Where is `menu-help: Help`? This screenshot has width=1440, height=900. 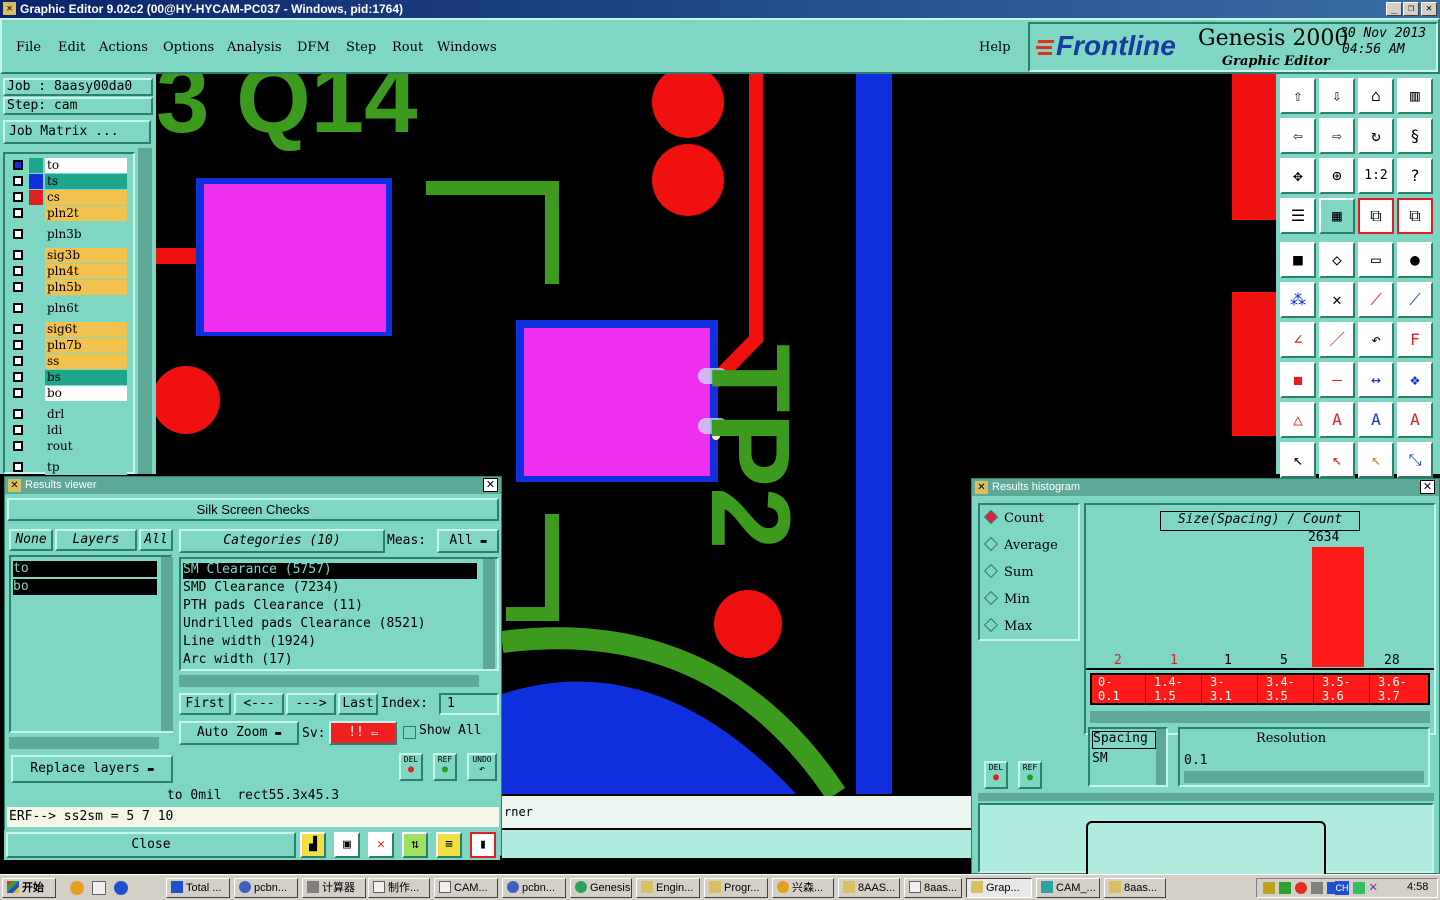 menu-help: Help is located at coordinates (995, 47).